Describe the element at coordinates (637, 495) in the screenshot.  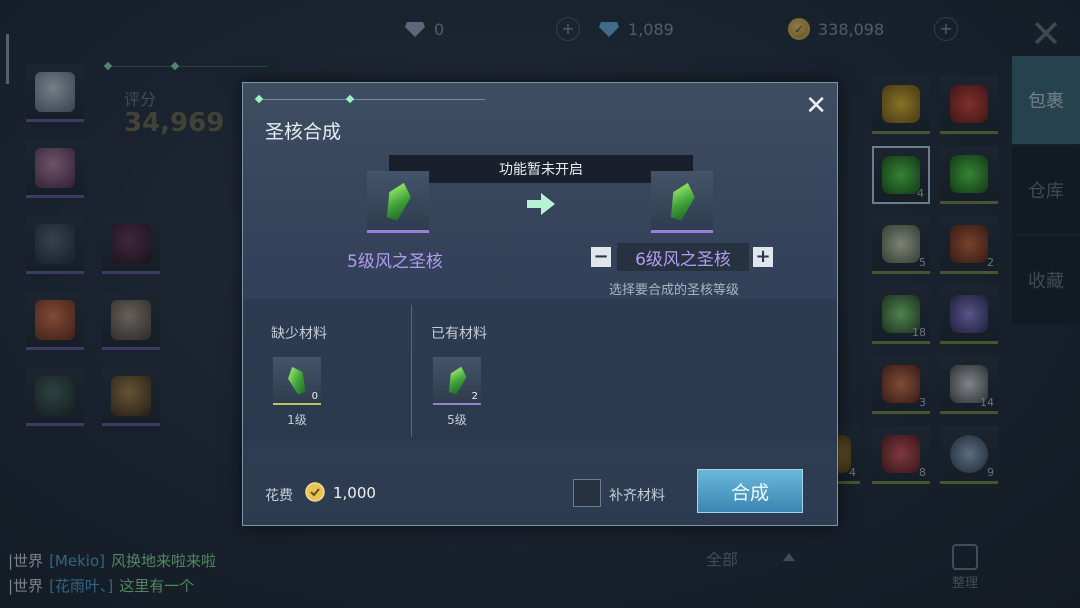
I see `auto-fill-label: 补齐材料` at that location.